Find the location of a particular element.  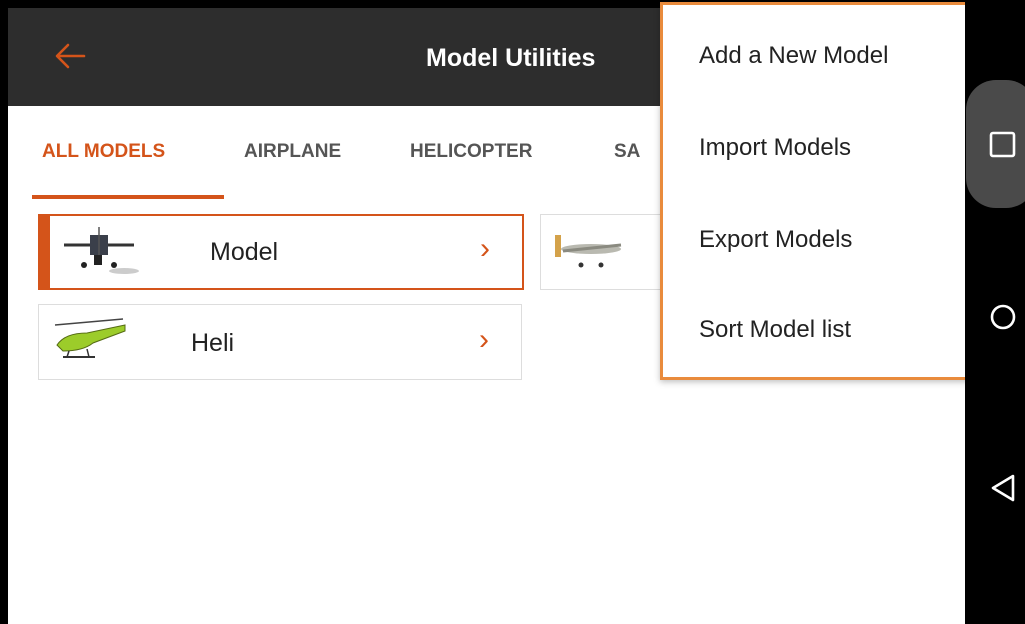

model-name: Heli is located at coordinates (213, 343).